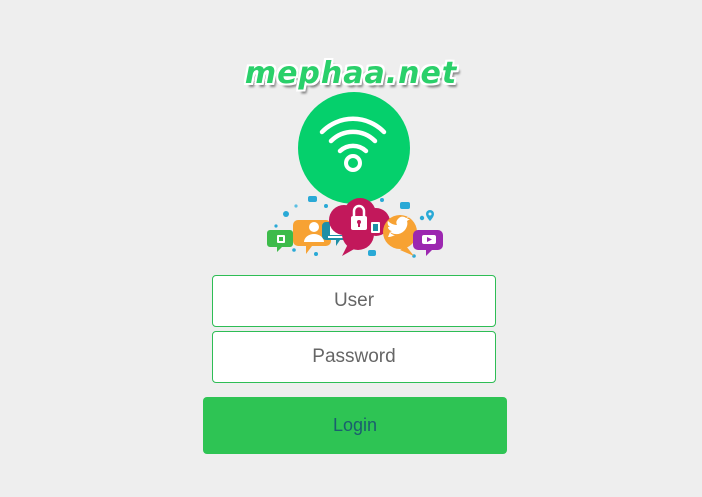 This screenshot has height=497, width=702. I want to click on lock-cloud-icon, so click(359, 227).